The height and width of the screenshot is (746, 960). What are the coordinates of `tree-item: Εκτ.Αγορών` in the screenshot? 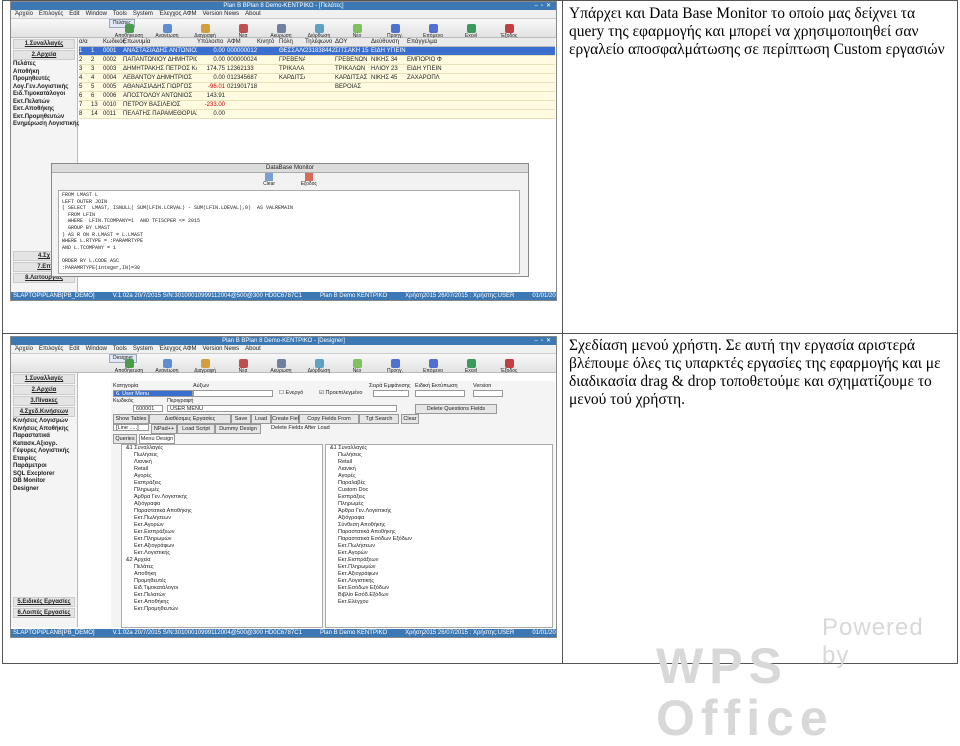 It's located at (222, 525).